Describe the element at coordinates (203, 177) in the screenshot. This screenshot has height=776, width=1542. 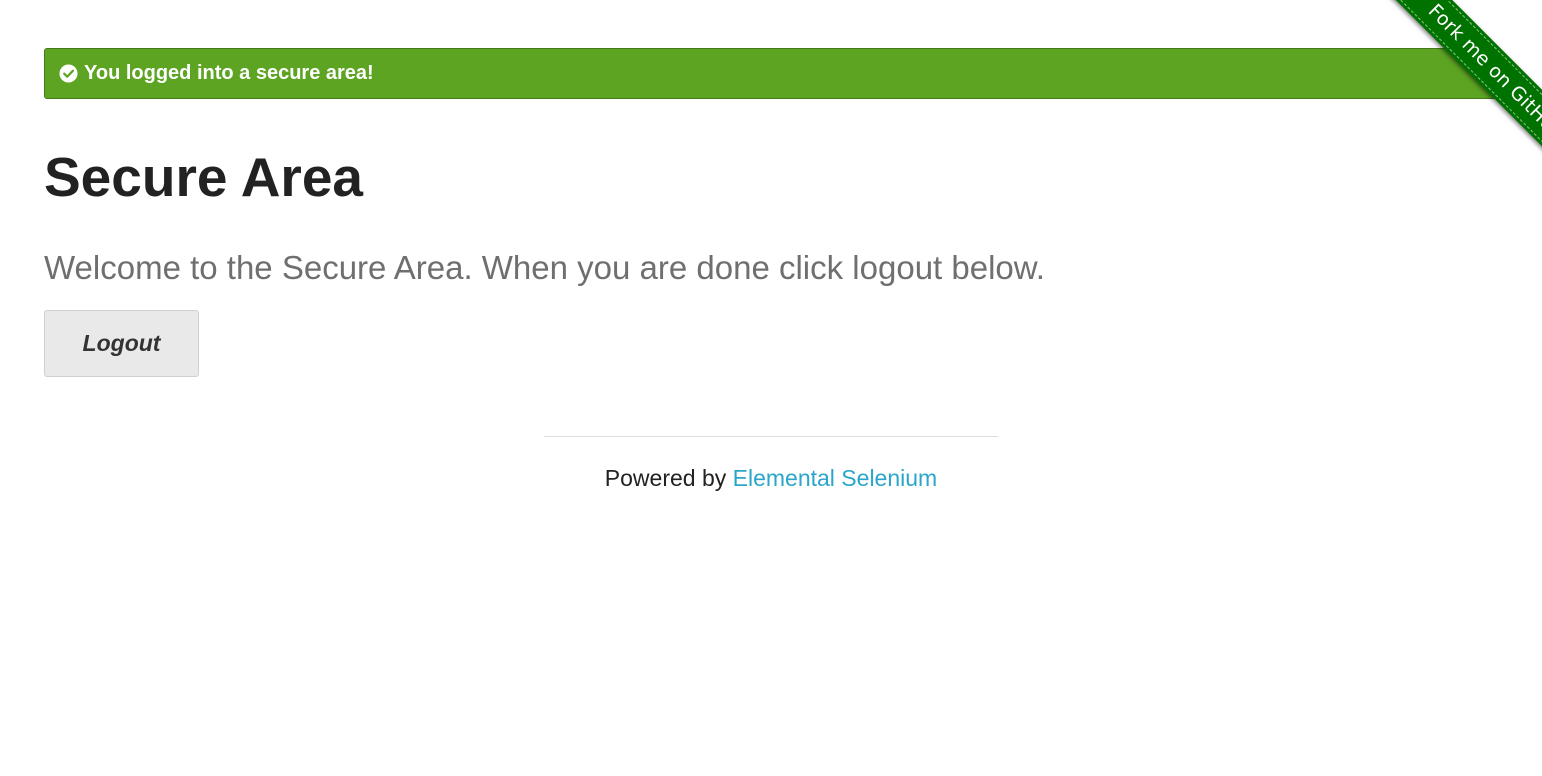
I see `page-title: Secure Area` at that location.